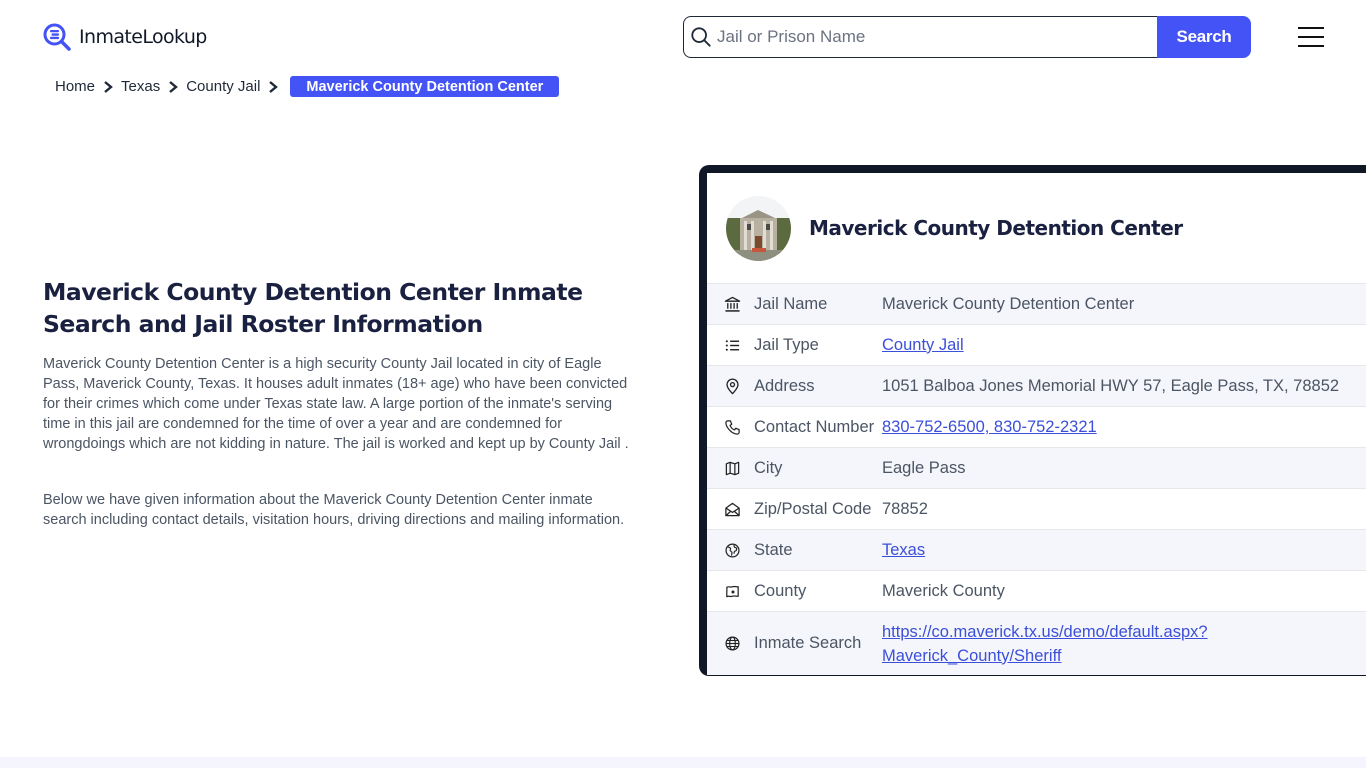  Describe the element at coordinates (791, 303) in the screenshot. I see `row-label: Jail Name` at that location.